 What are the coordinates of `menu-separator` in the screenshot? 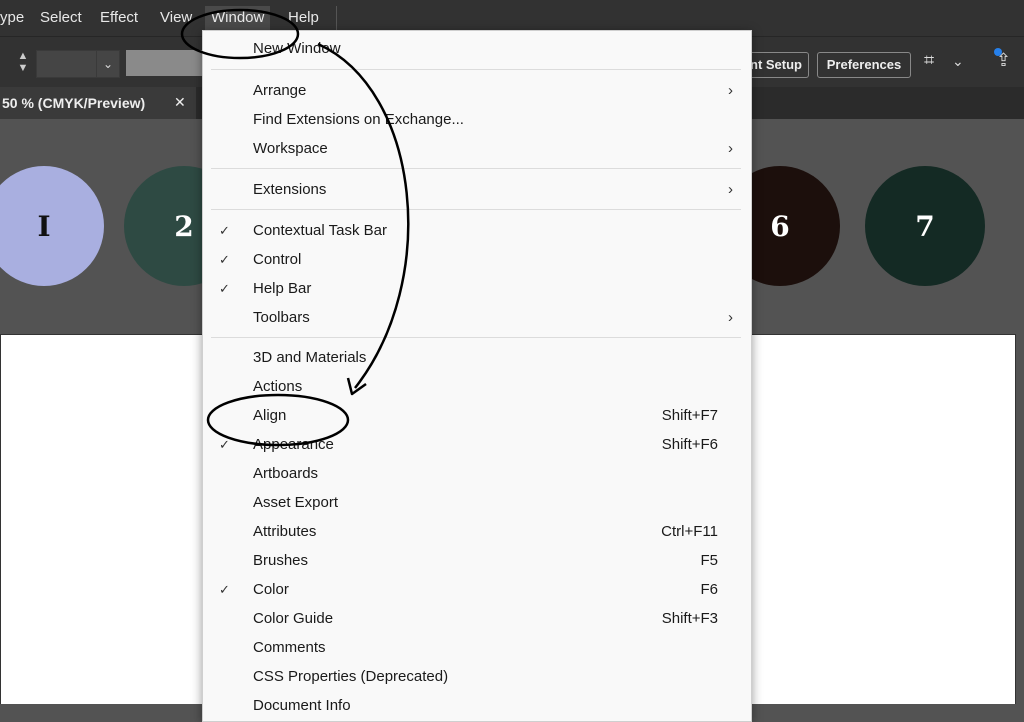 It's located at (336, 18).